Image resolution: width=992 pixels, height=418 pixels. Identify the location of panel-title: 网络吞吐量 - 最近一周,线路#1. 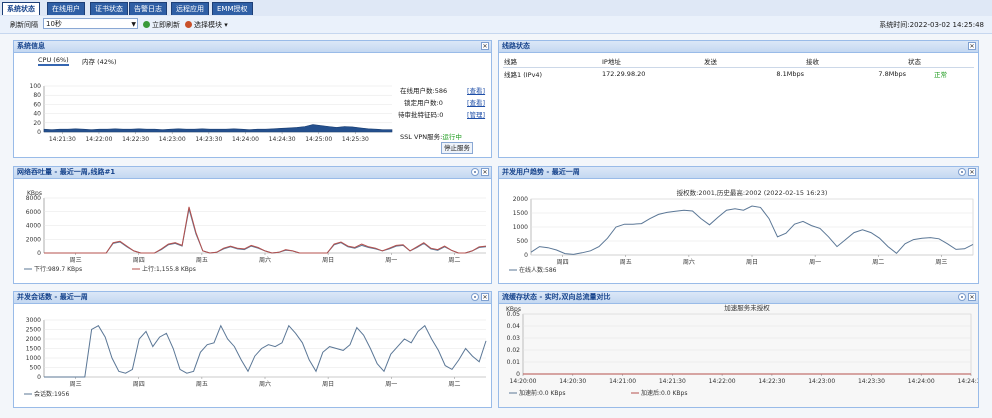
(66, 172).